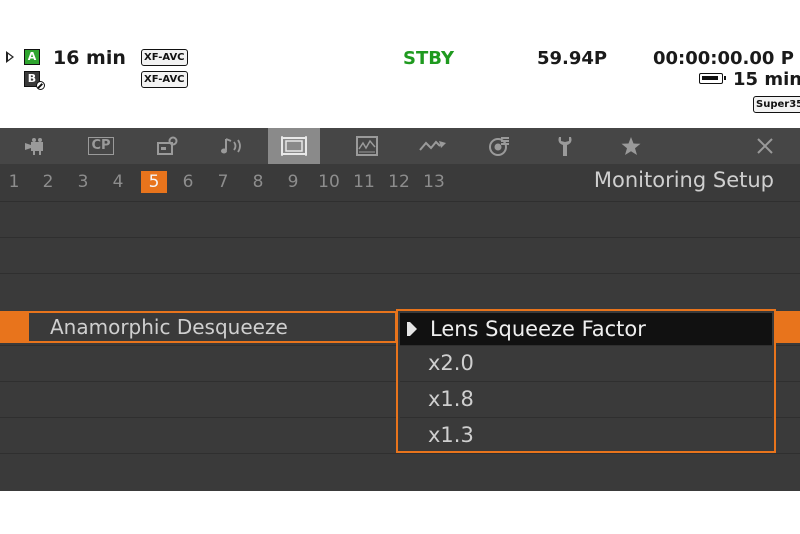 Image resolution: width=800 pixels, height=534 pixels. I want to click on format-badge-2: XF-AVC, so click(164, 79).